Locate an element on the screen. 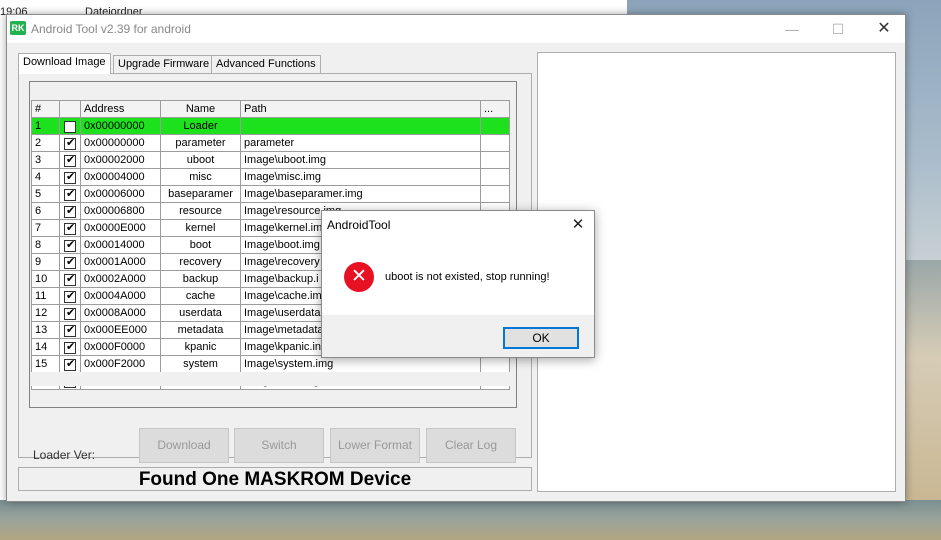 The image size is (941, 540). table-row: 4 0x00004000miscImage\misc.img is located at coordinates (270, 177).